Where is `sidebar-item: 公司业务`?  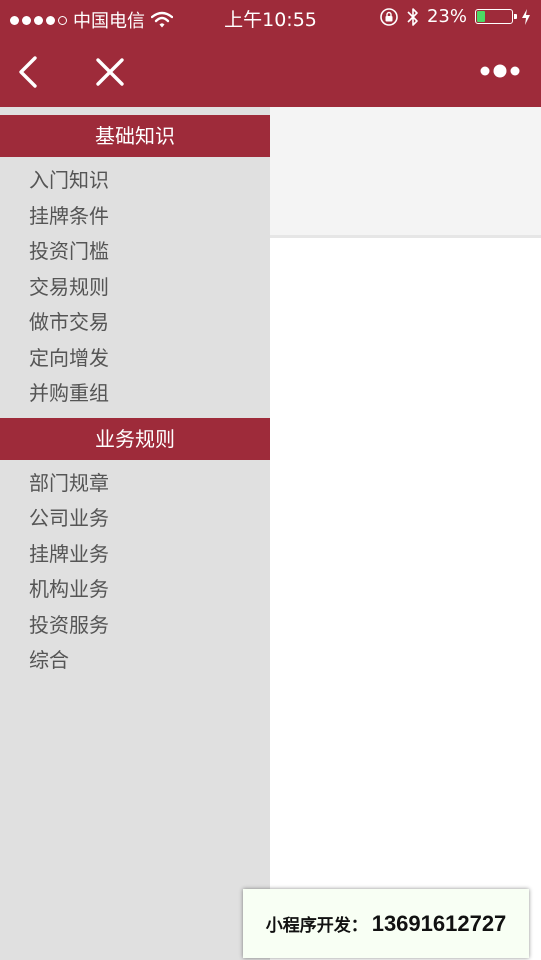 sidebar-item: 公司业务 is located at coordinates (135, 519).